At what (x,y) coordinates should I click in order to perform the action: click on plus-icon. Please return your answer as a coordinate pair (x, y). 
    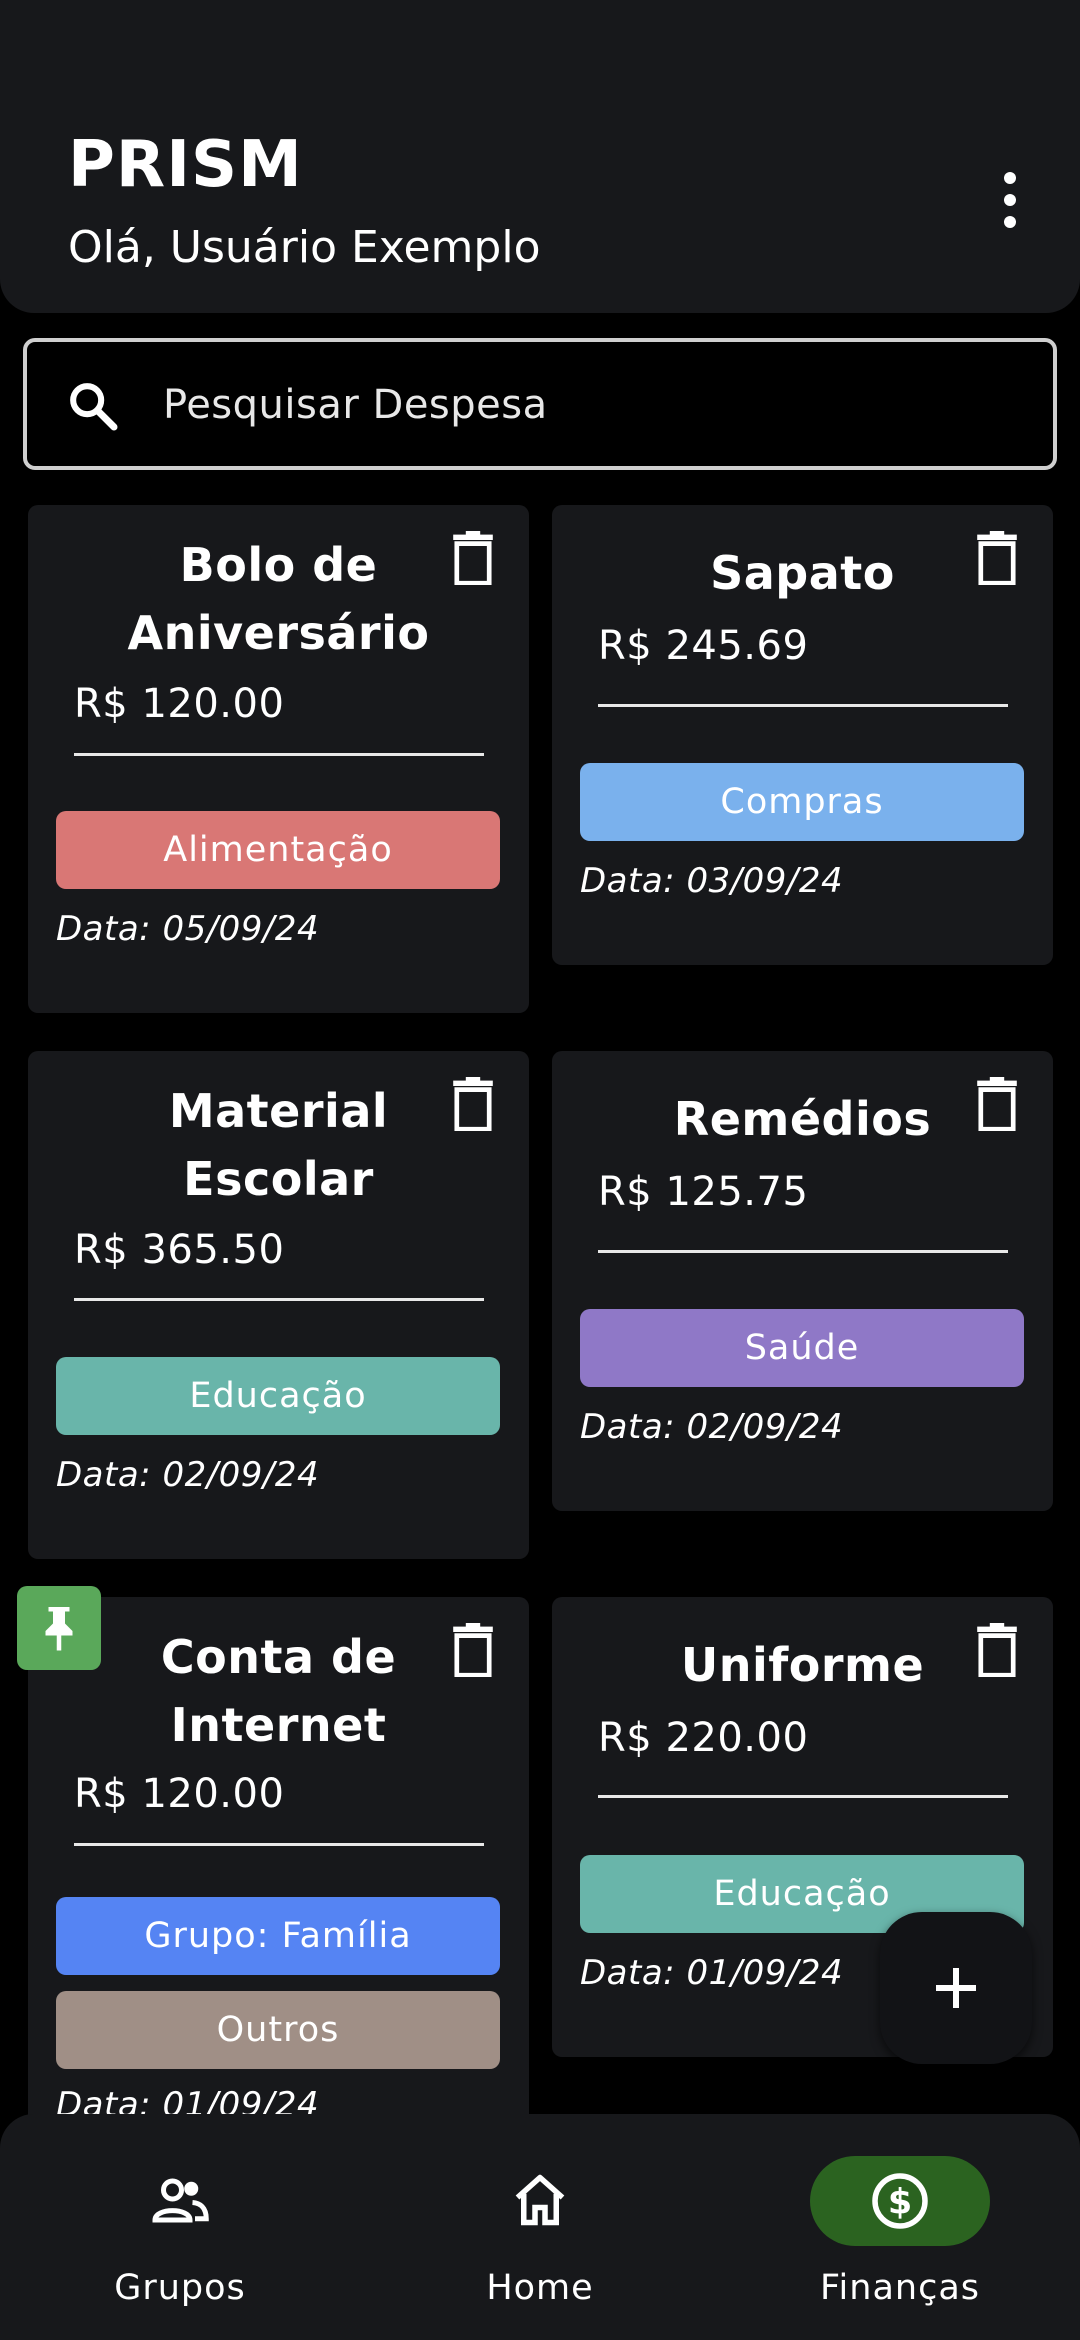
    Looking at the image, I should click on (956, 1988).